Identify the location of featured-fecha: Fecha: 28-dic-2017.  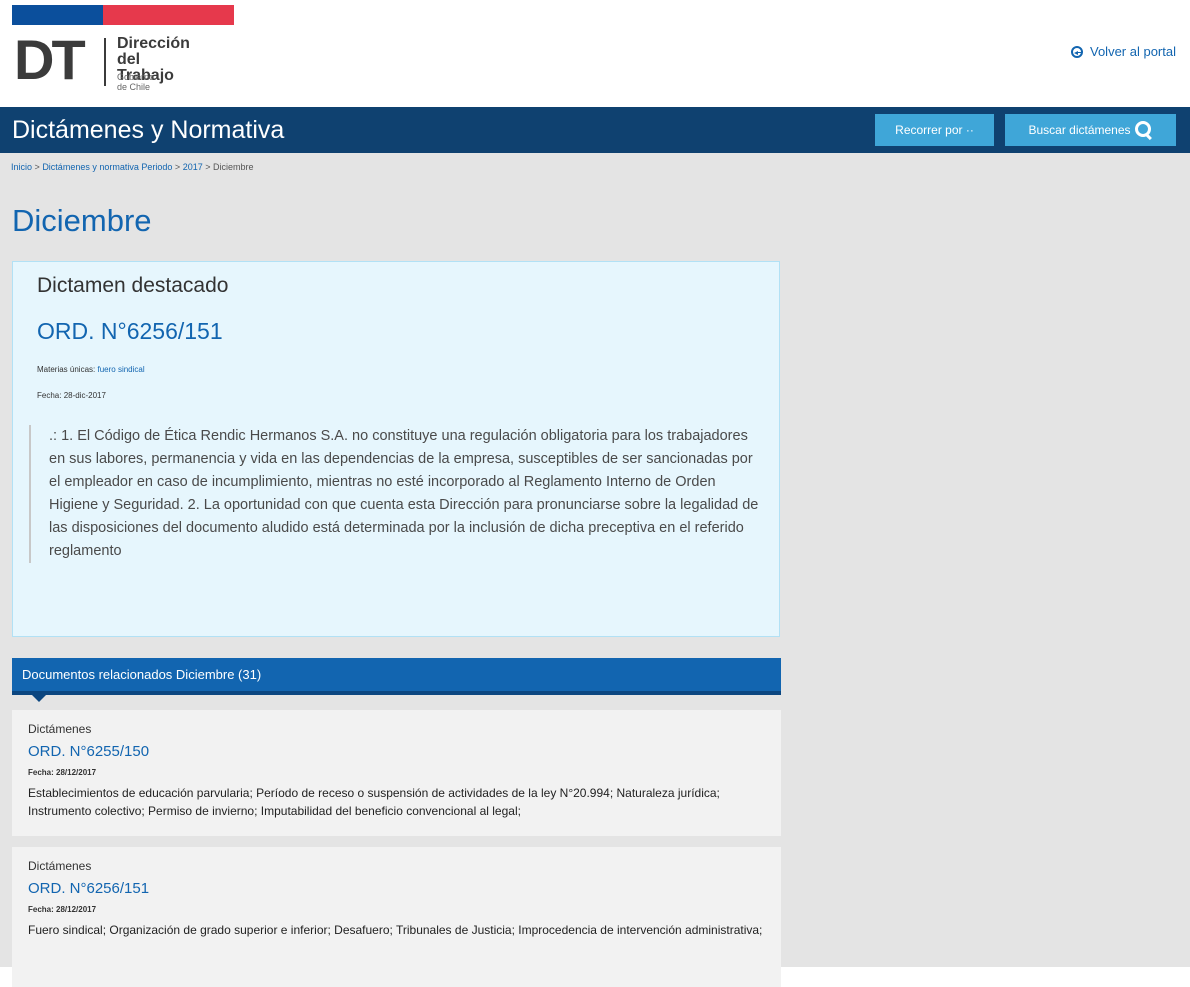
(71, 396).